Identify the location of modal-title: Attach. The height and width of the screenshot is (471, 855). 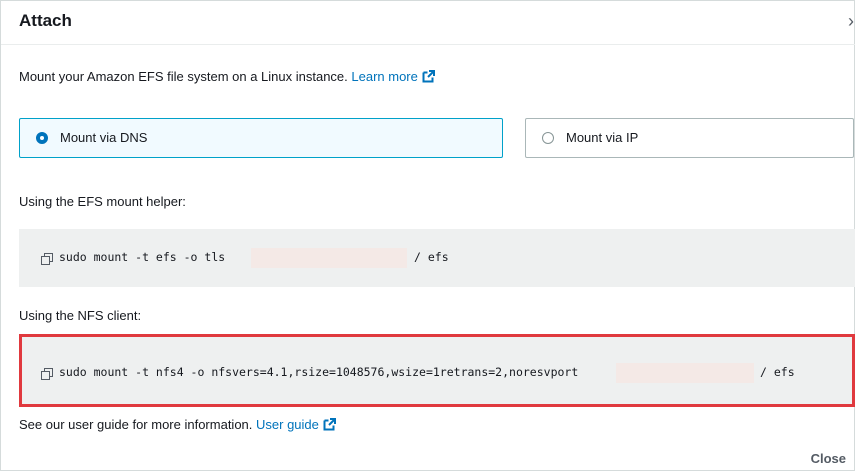
(45, 20).